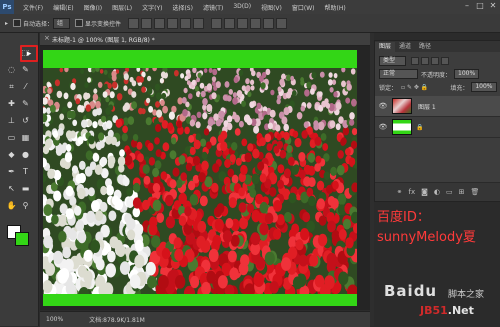  Describe the element at coordinates (467, 74) in the screenshot. I see `opacity-input: 100%` at that location.